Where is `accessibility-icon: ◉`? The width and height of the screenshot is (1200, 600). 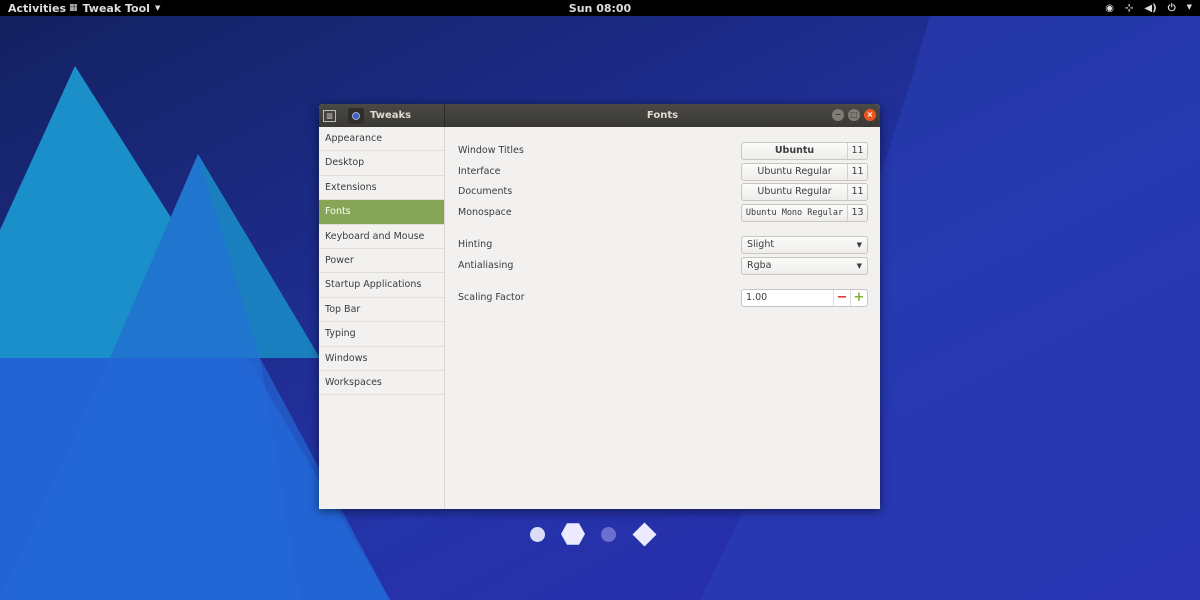
accessibility-icon: ◉ is located at coordinates (1110, 8).